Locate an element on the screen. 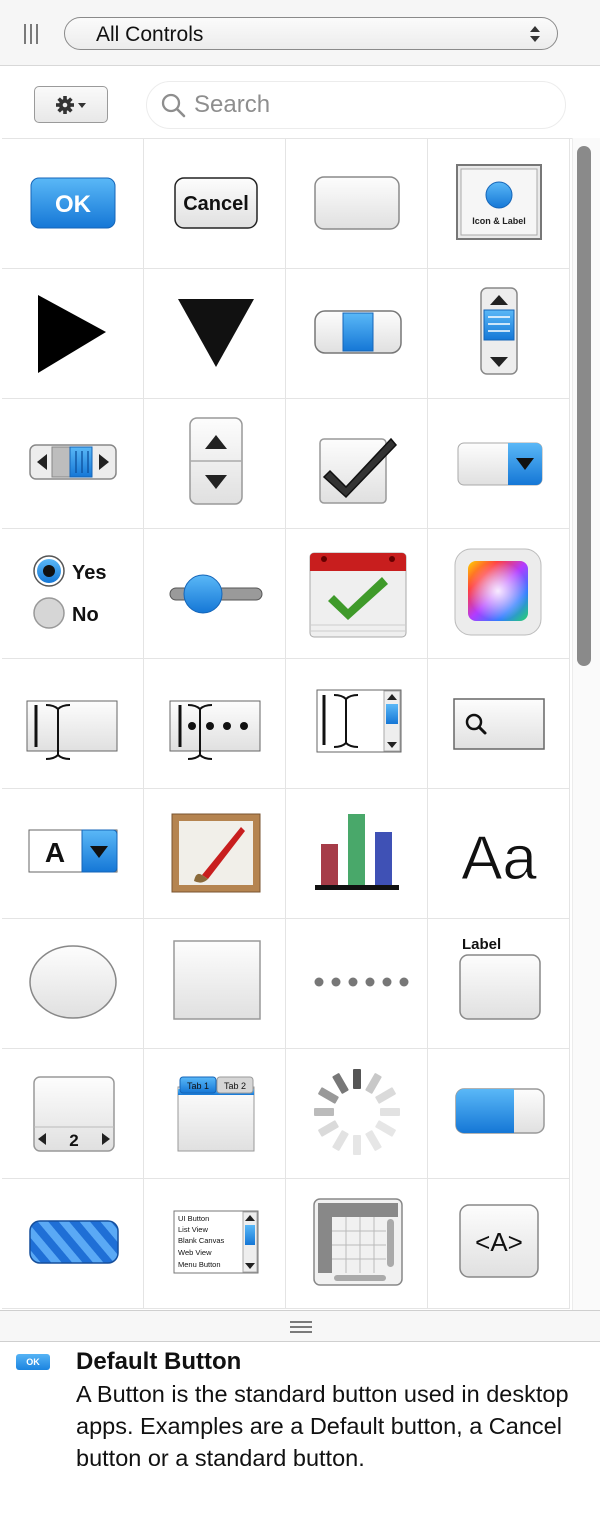 The width and height of the screenshot is (600, 1532). palette-item-password-field is located at coordinates (215, 724).